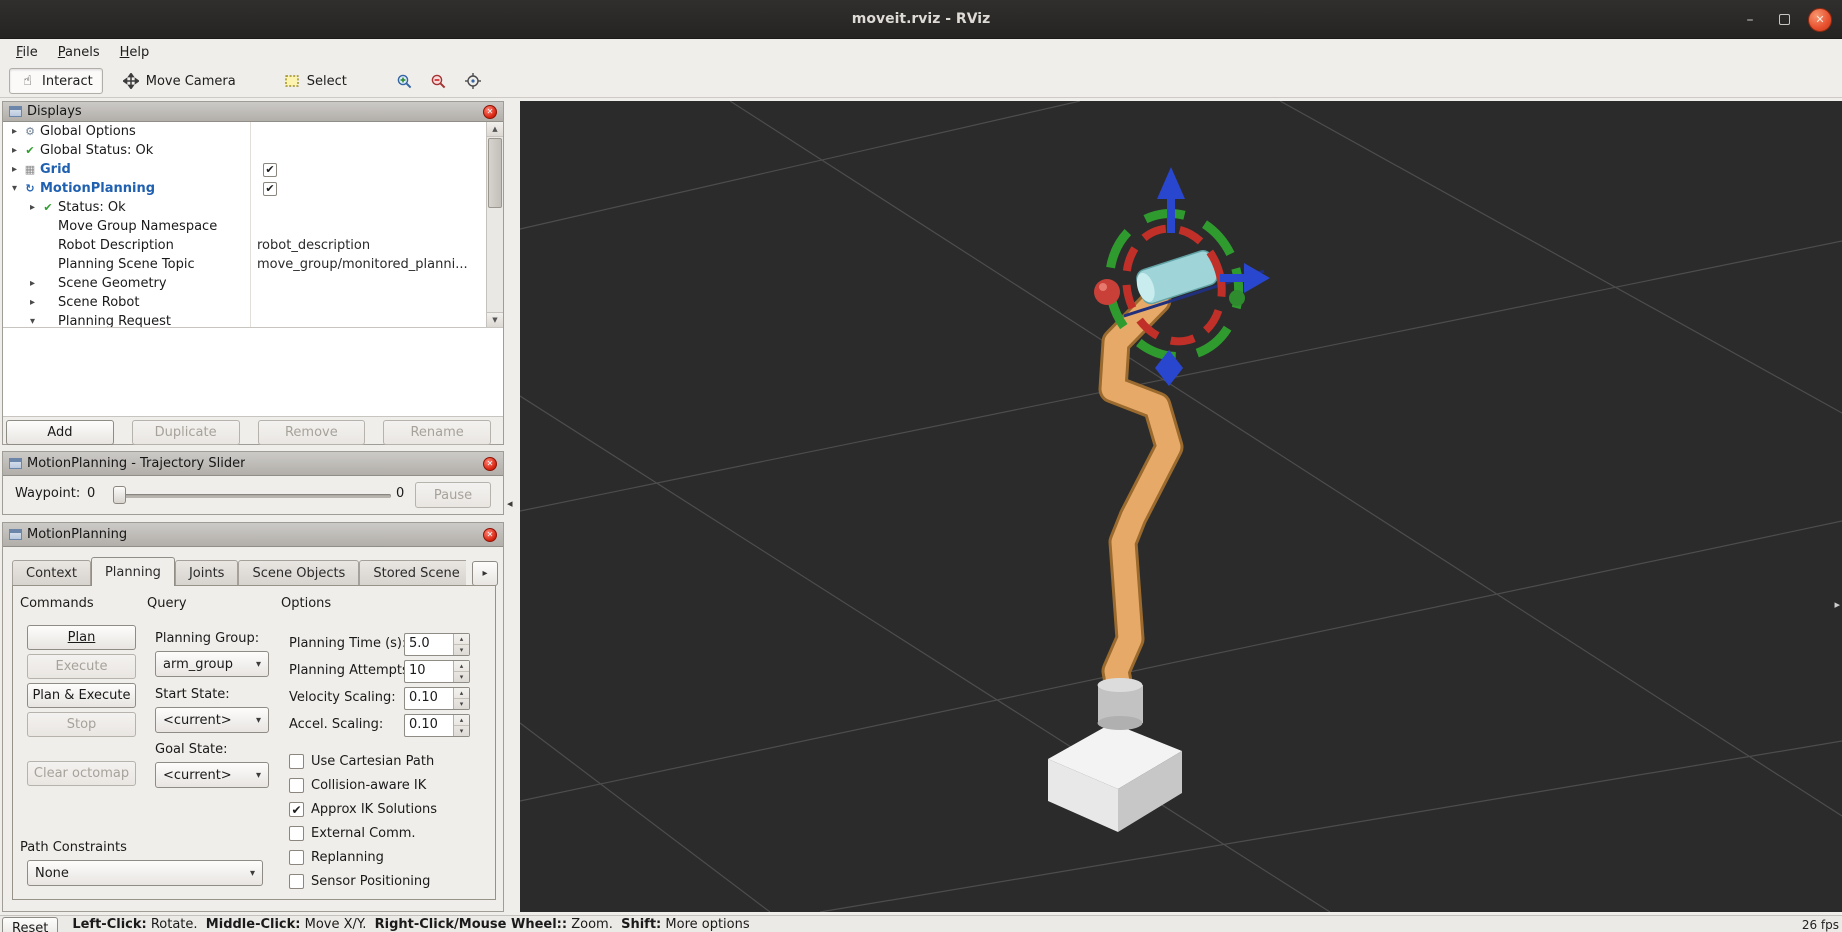 This screenshot has width=1842, height=932. Describe the element at coordinates (296, 785) in the screenshot. I see `collision-aware-ik-checkbox` at that location.